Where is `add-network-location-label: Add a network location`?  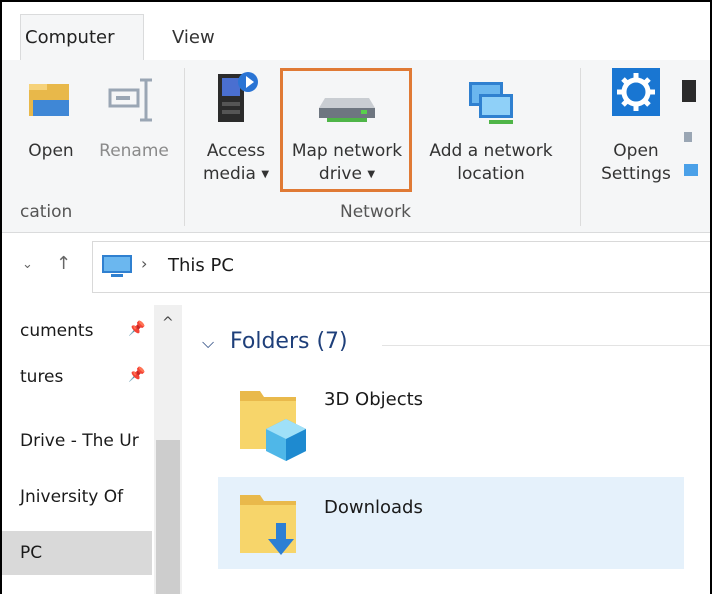
add-network-location-label: Add a network location is located at coordinates (491, 163).